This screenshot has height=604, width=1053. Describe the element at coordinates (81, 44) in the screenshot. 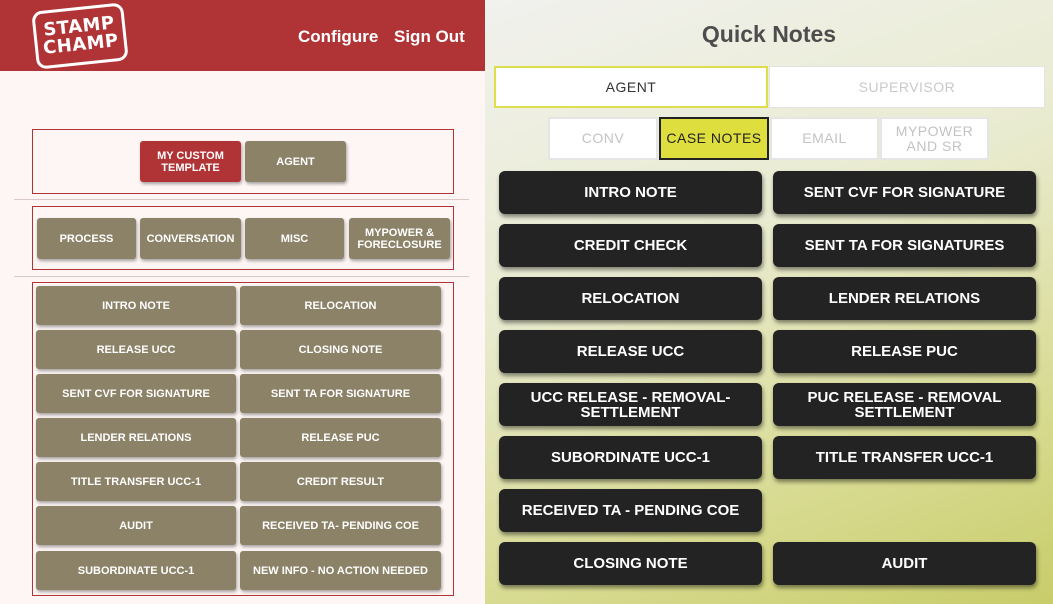

I see `logo-line-2: CHAMP` at that location.